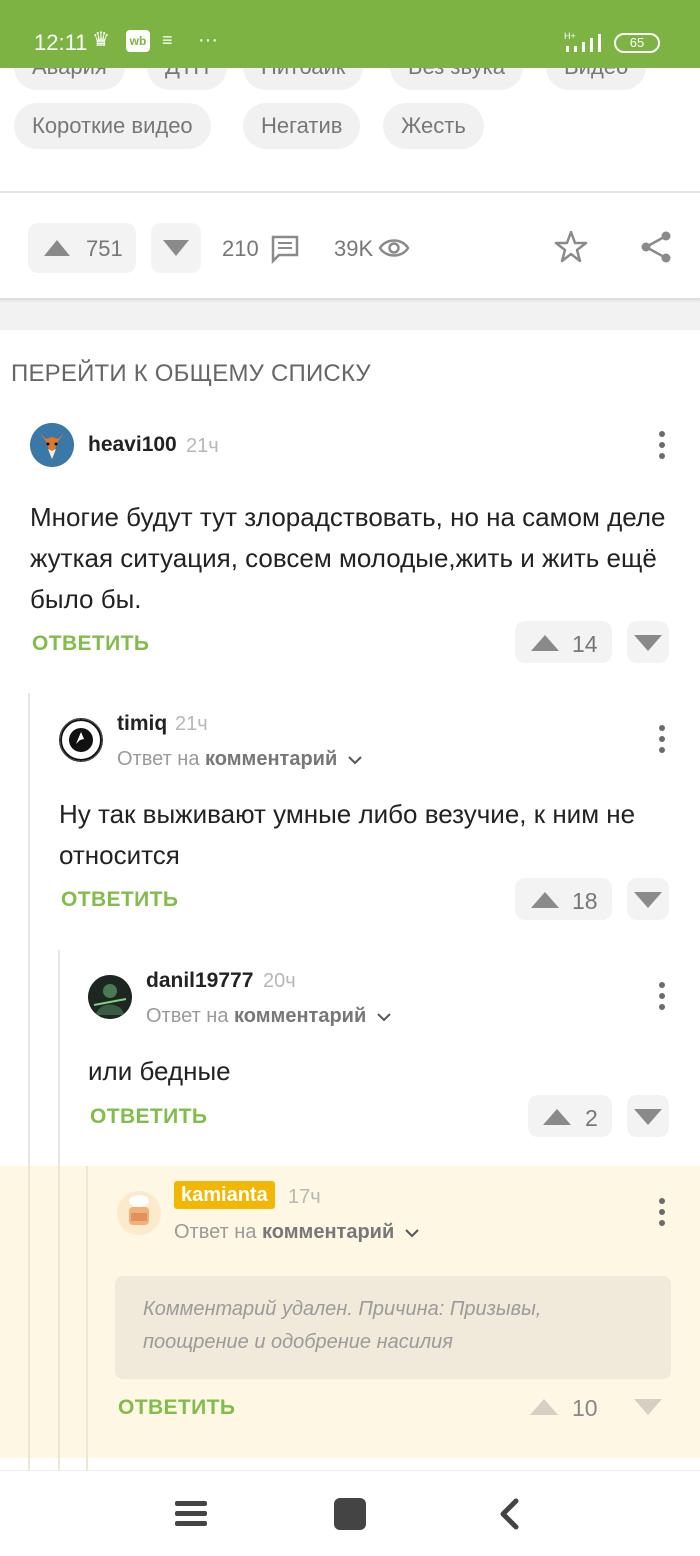 This screenshot has width=700, height=1556. What do you see at coordinates (570, 36) in the screenshot?
I see `svg-text: H+` at bounding box center [570, 36].